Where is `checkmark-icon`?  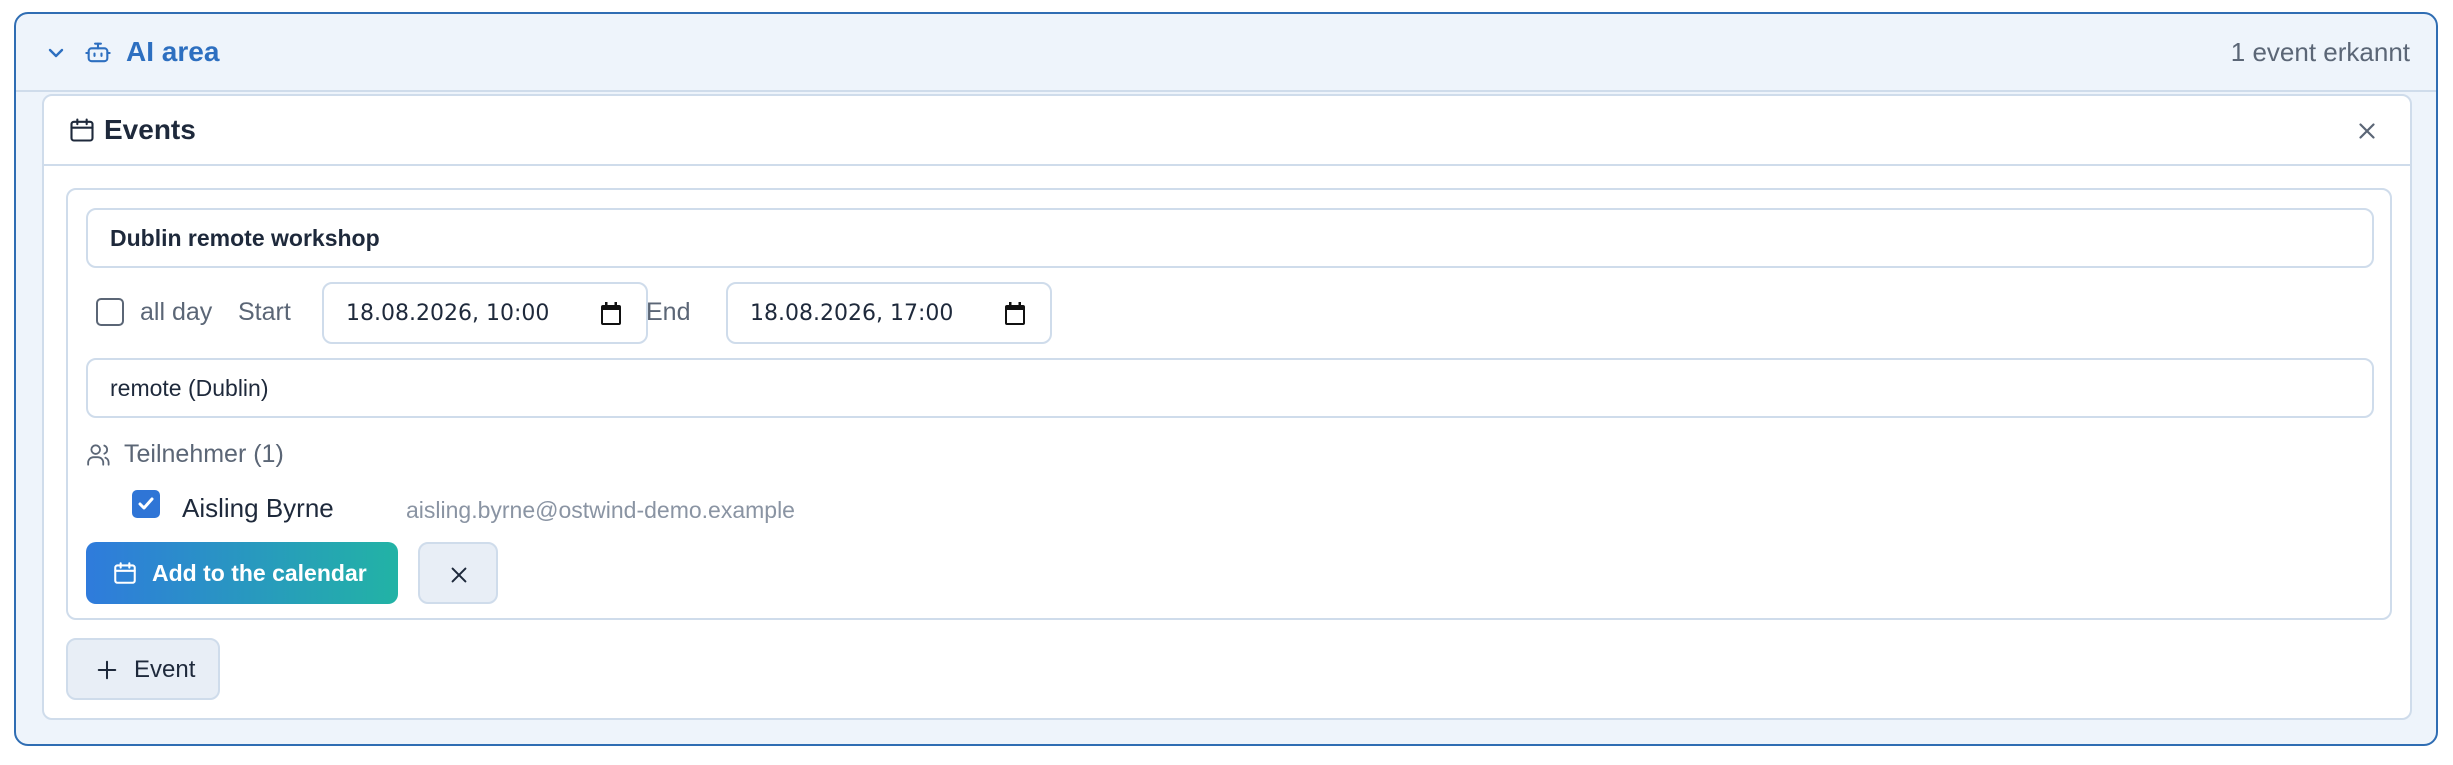 checkmark-icon is located at coordinates (146, 503).